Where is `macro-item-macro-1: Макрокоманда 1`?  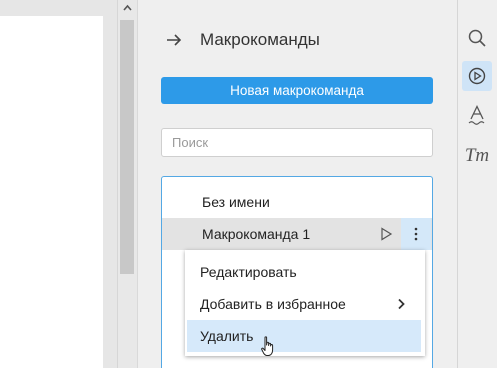 macro-item-macro-1: Макрокоманда 1 is located at coordinates (297, 234).